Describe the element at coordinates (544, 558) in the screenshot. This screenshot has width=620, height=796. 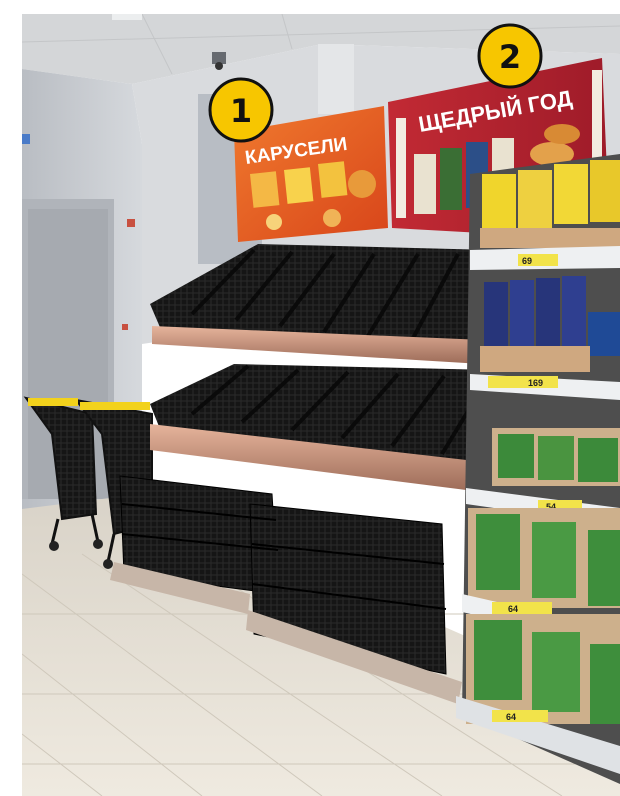
I see `green-packs-row2` at that location.